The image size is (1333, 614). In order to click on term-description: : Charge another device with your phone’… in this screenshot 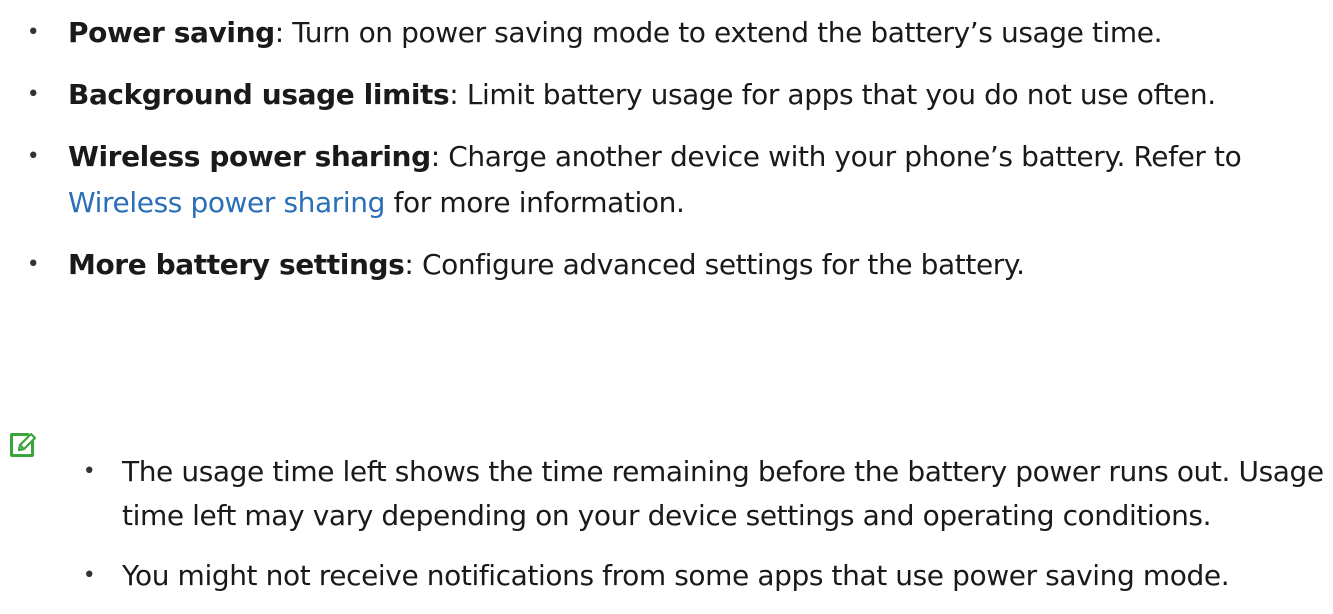, I will do `click(836, 156)`.